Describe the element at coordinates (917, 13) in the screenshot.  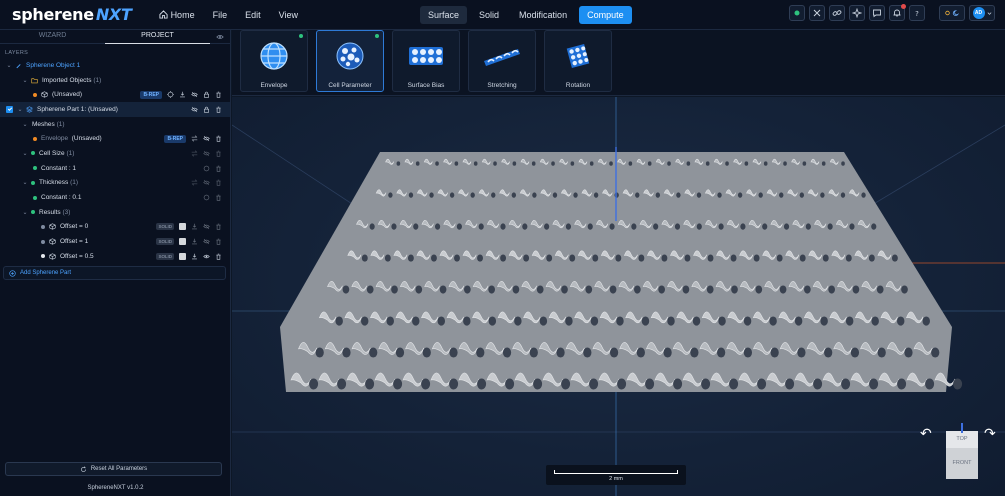
I see `help-button: ?` at that location.